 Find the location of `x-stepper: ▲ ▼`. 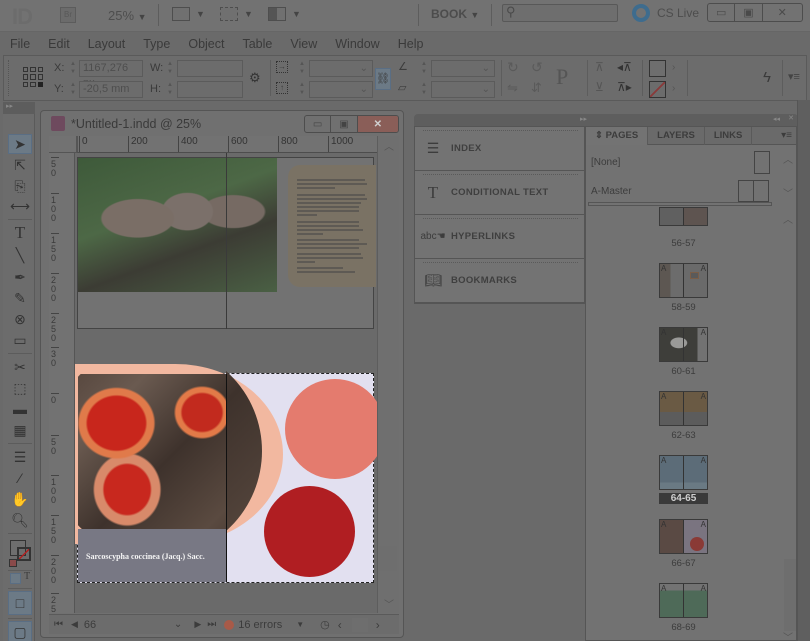

x-stepper: ▲ ▼ is located at coordinates (73, 68).